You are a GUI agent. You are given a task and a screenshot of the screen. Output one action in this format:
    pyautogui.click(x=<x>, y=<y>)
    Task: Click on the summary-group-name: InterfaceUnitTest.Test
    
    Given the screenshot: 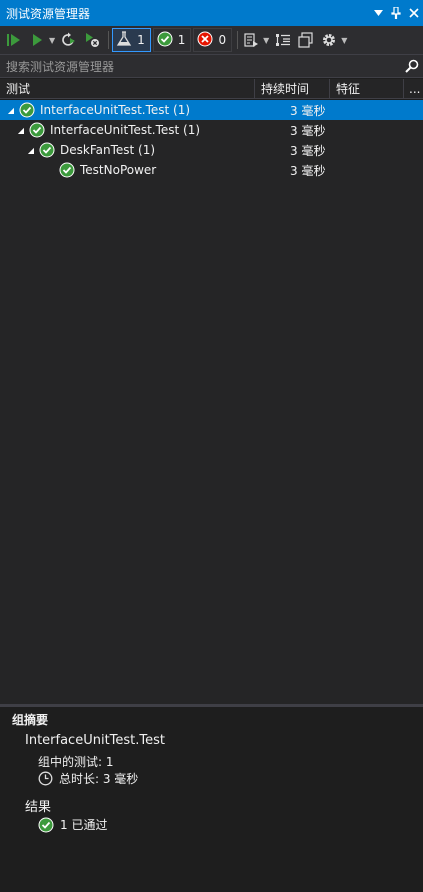 What is the action you would take?
    pyautogui.click(x=95, y=740)
    